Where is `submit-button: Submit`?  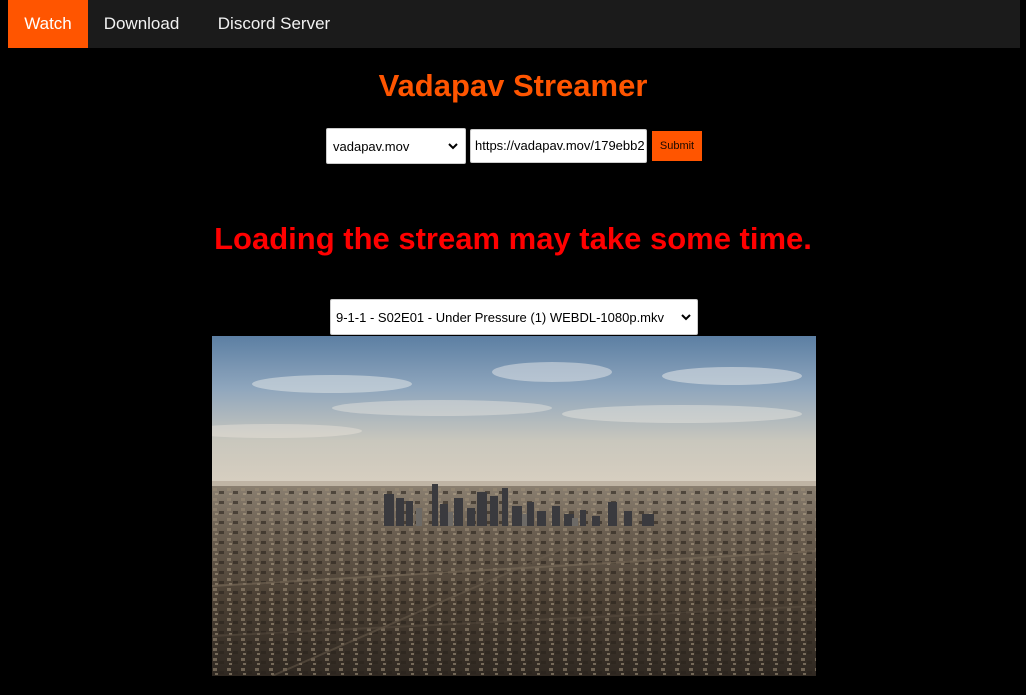 submit-button: Submit is located at coordinates (677, 146).